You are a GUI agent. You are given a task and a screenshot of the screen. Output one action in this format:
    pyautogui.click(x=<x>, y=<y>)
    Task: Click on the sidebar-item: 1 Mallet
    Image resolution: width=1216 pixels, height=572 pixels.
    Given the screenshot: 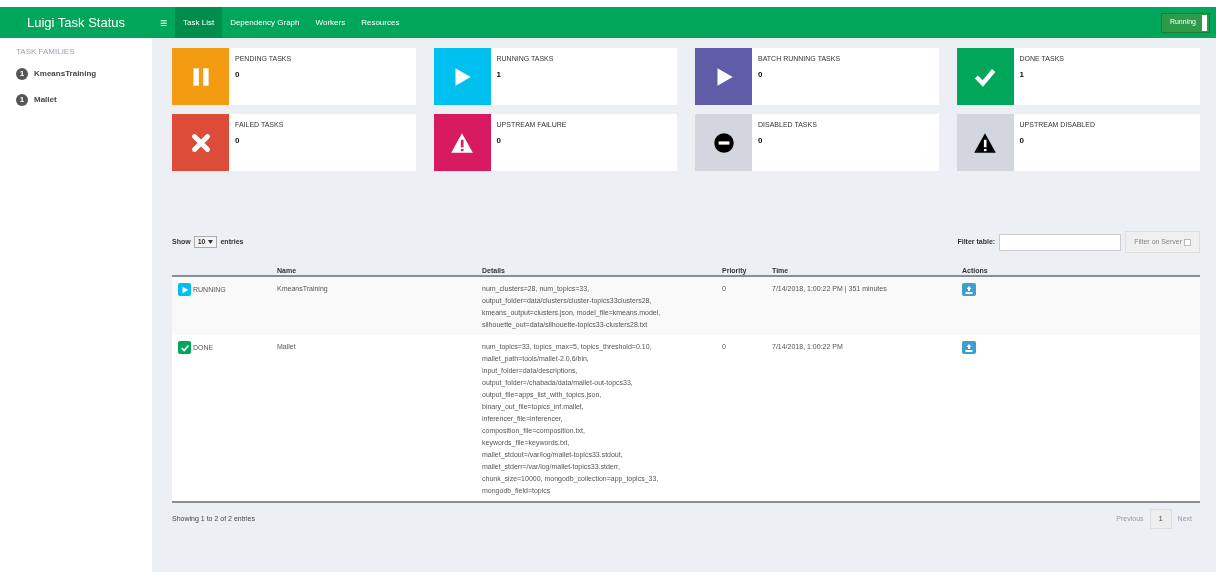 What is the action you would take?
    pyautogui.click(x=76, y=100)
    